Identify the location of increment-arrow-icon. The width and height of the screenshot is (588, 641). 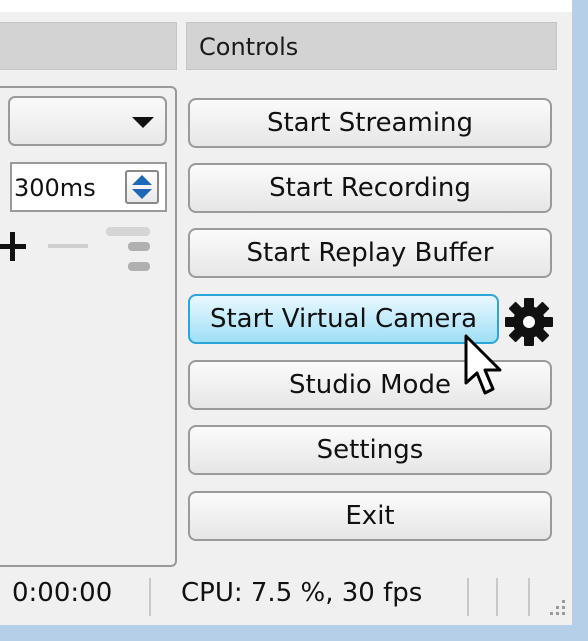
(142, 180).